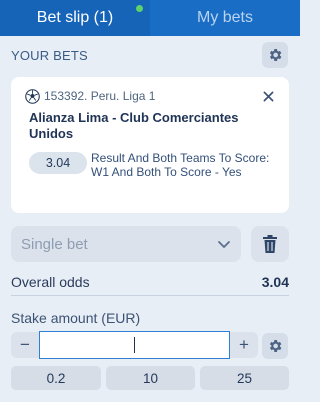 The width and height of the screenshot is (320, 402). Describe the element at coordinates (32, 96) in the screenshot. I see `soccer-ball-icon` at that location.